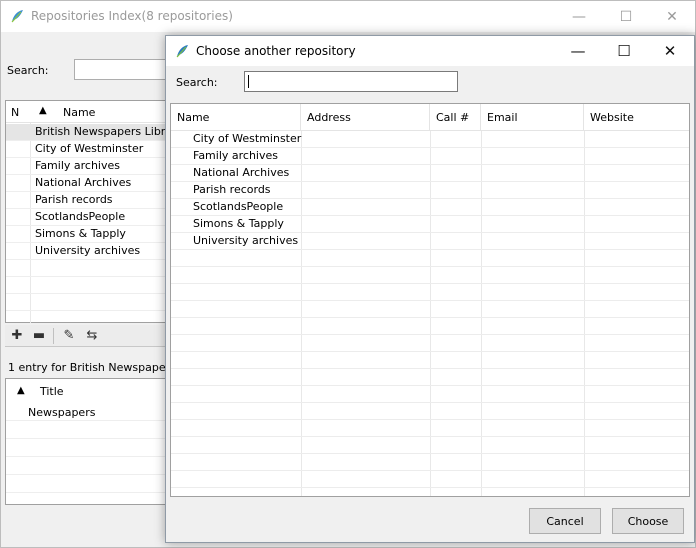 The height and width of the screenshot is (548, 696). What do you see at coordinates (430, 139) in the screenshot?
I see `grid-row: City of Westminster` at bounding box center [430, 139].